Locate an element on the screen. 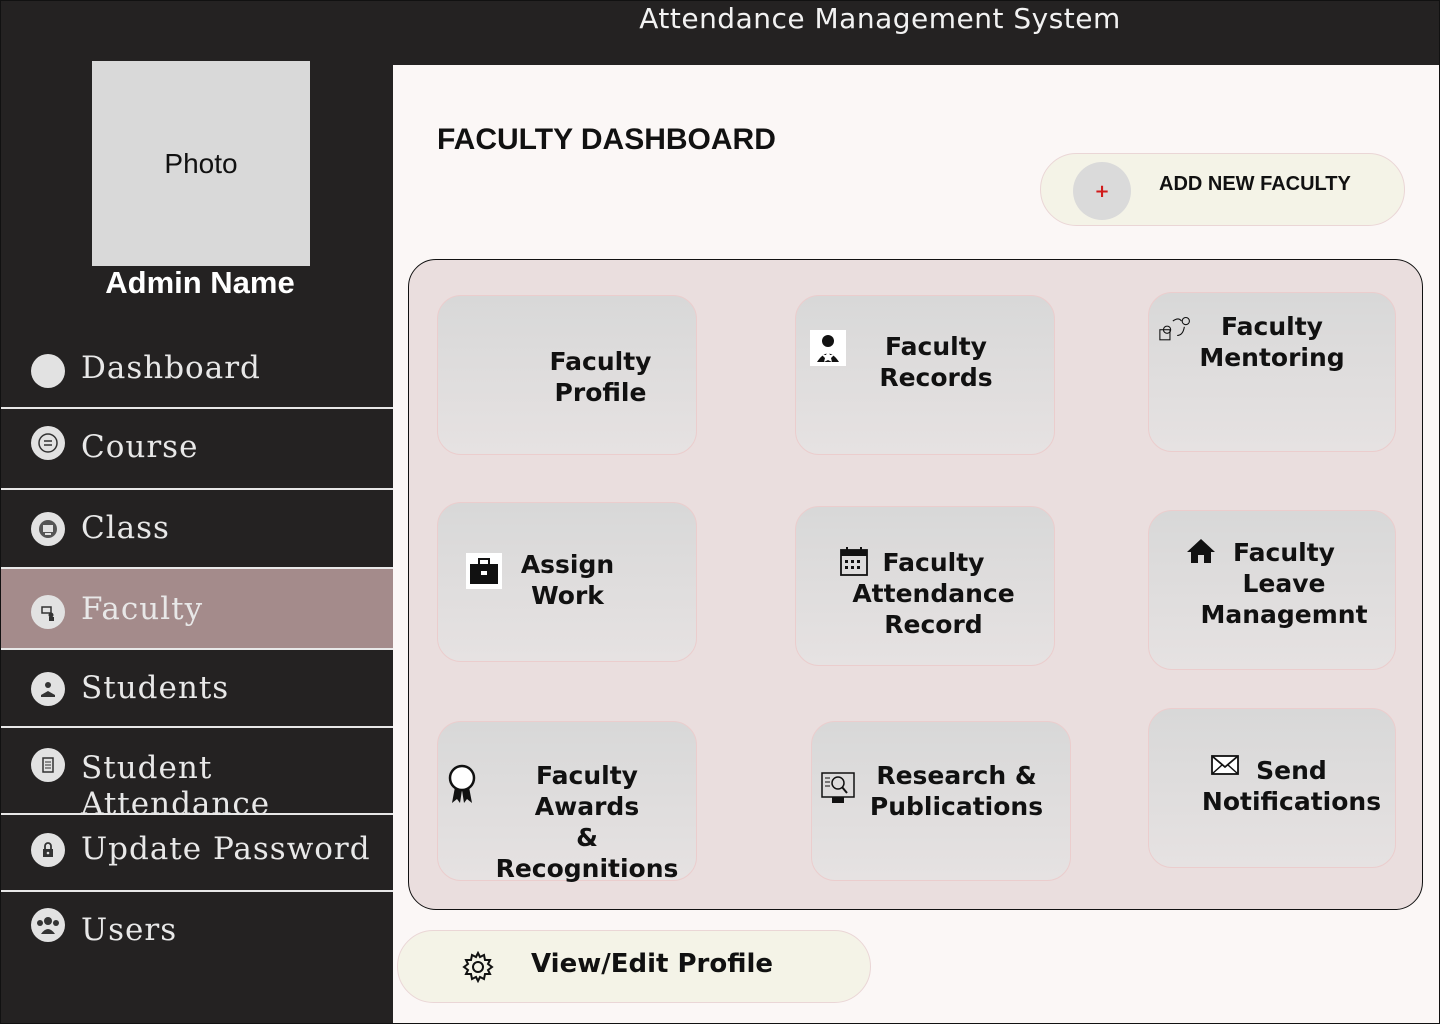 The height and width of the screenshot is (1024, 1440). card-send-notifications: Send Notifications is located at coordinates (1272, 788).